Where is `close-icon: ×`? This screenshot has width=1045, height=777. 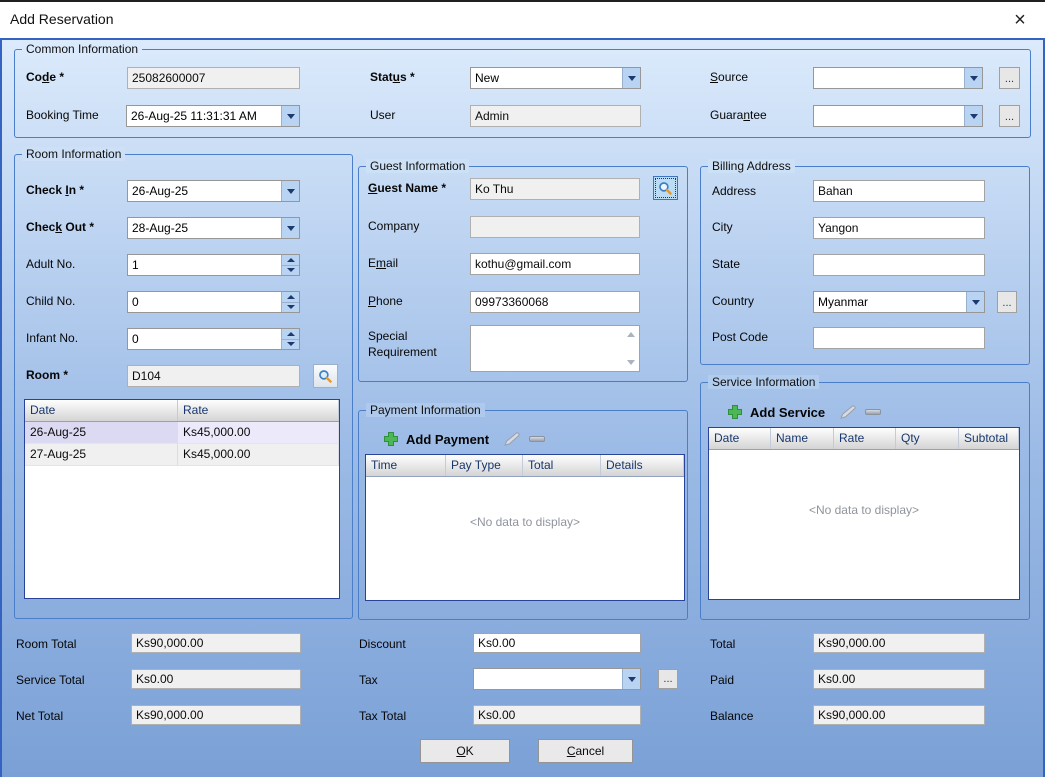
close-icon: × is located at coordinates (1020, 20).